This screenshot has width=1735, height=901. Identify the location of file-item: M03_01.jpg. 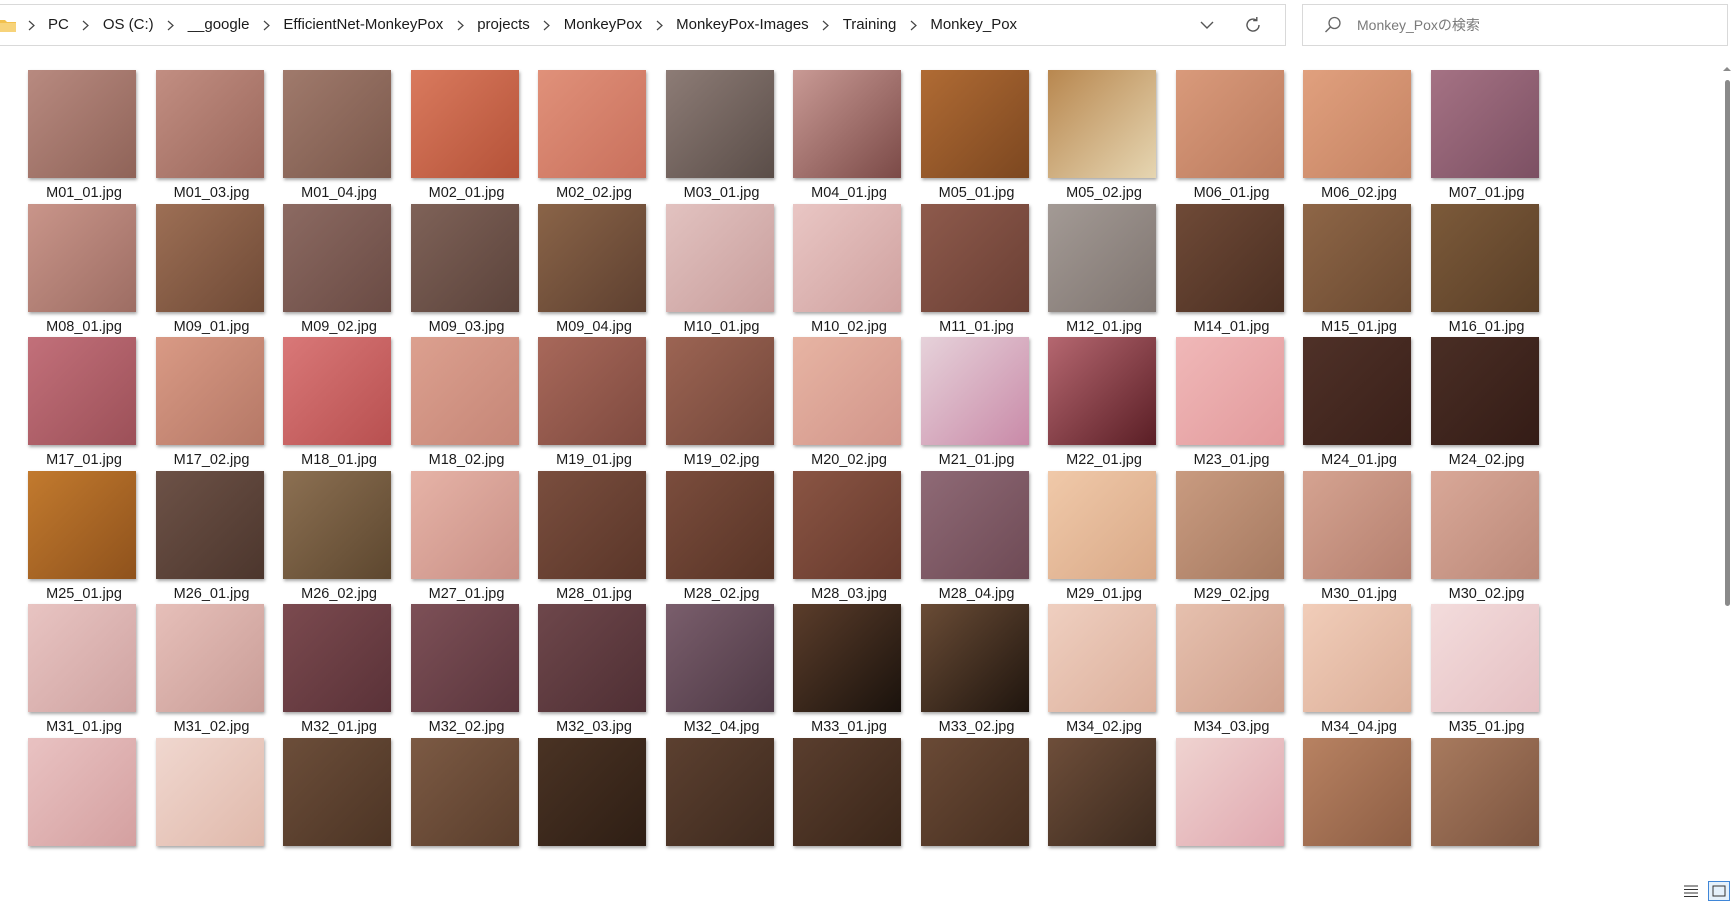
(704, 129).